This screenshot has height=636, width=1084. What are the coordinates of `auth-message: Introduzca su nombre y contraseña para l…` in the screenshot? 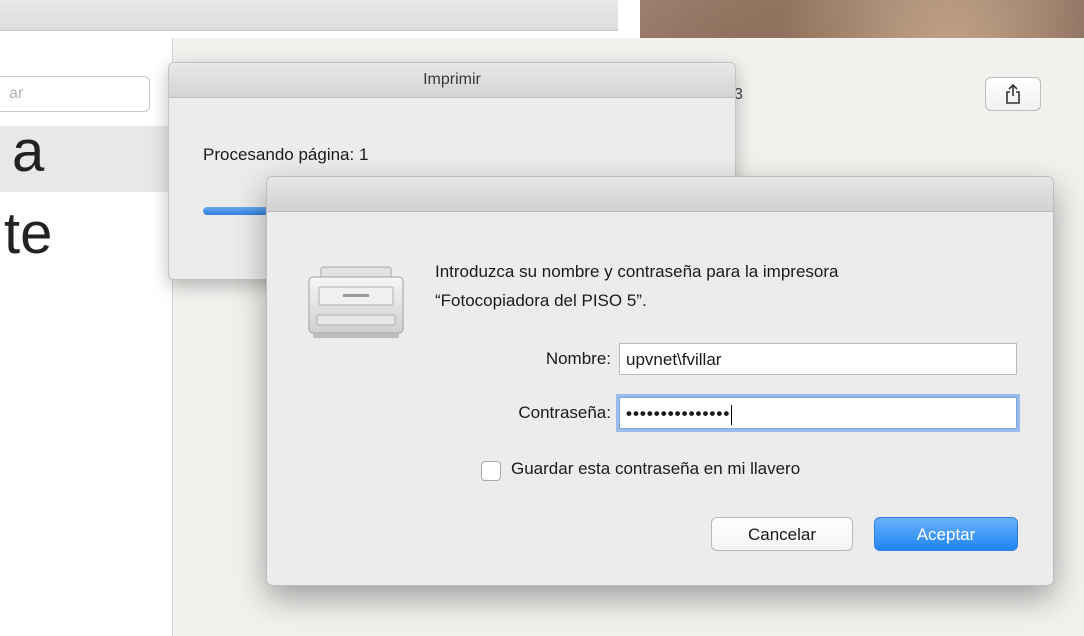 It's located at (735, 286).